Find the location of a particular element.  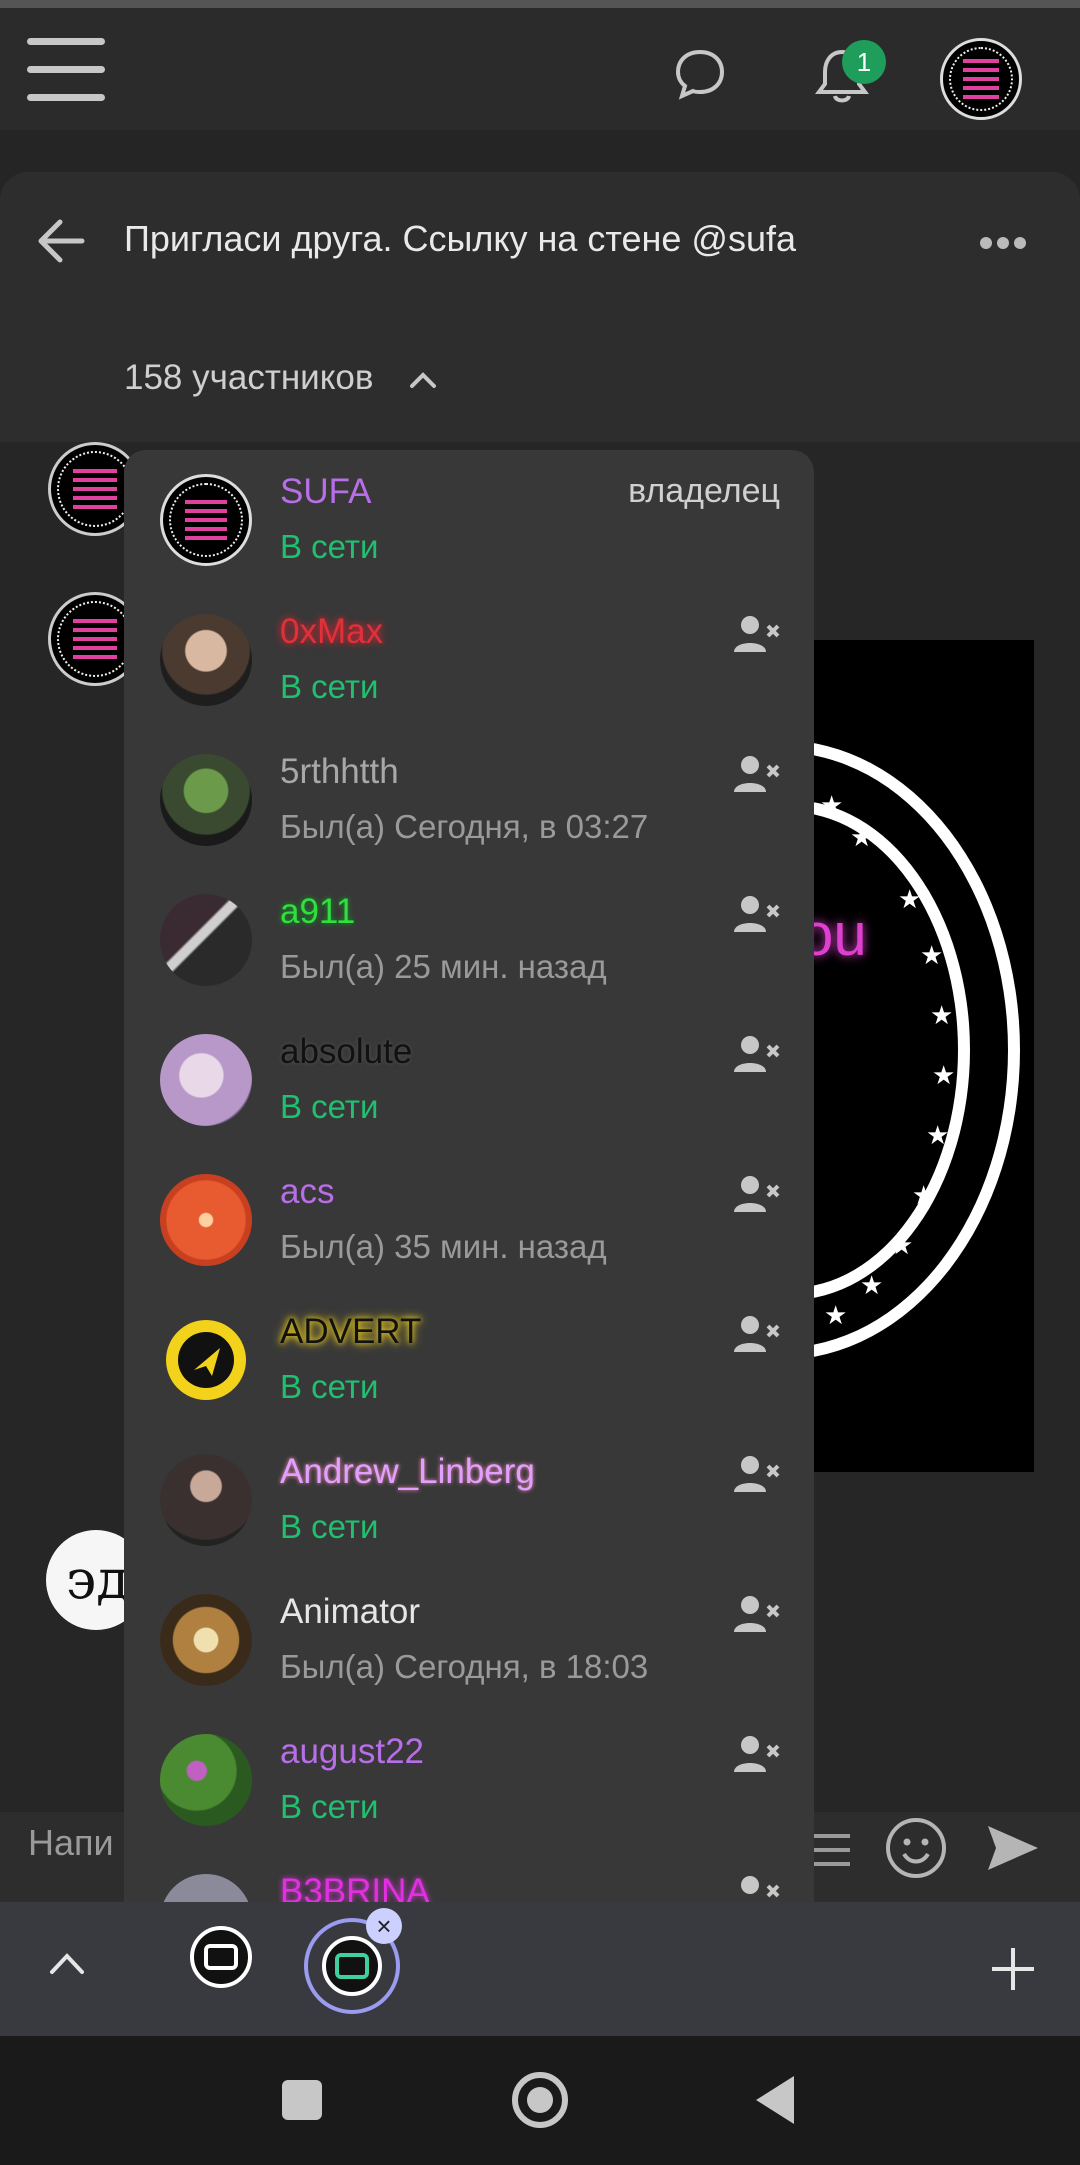

home-icon is located at coordinates (540, 2100).